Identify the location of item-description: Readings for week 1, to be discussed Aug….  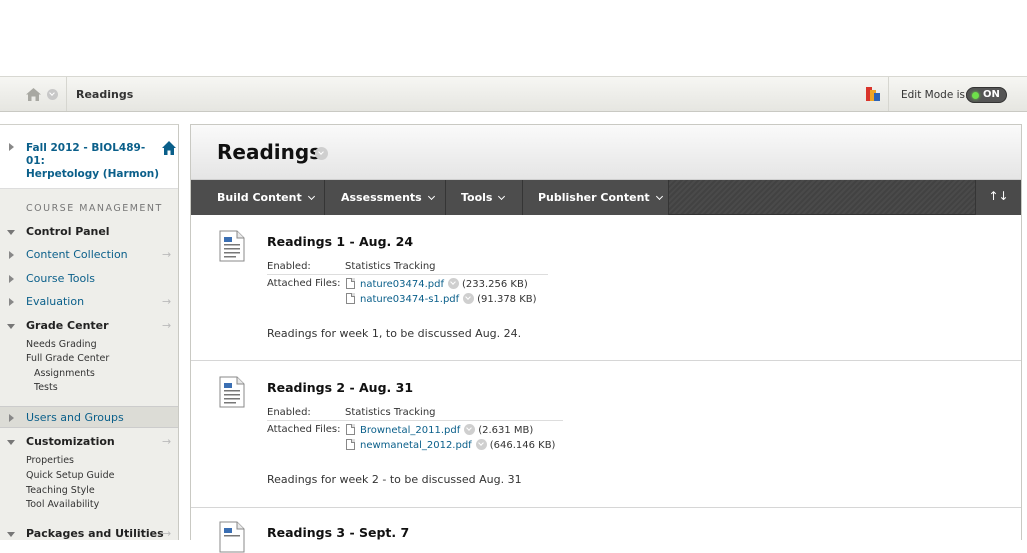
(394, 333).